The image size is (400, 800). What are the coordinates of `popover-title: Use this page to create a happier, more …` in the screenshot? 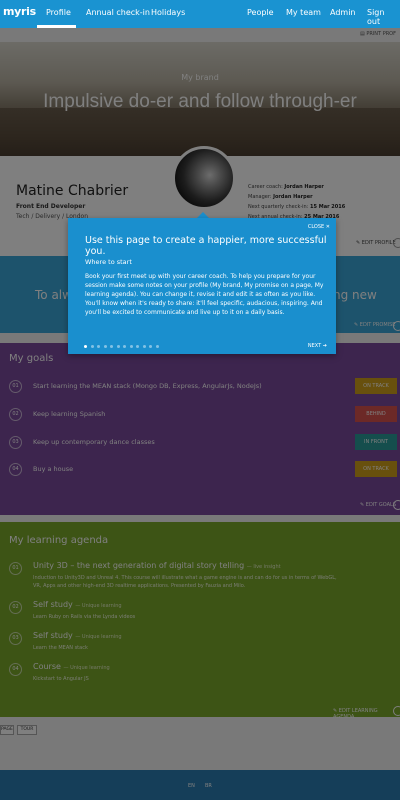 It's located at (206, 246).